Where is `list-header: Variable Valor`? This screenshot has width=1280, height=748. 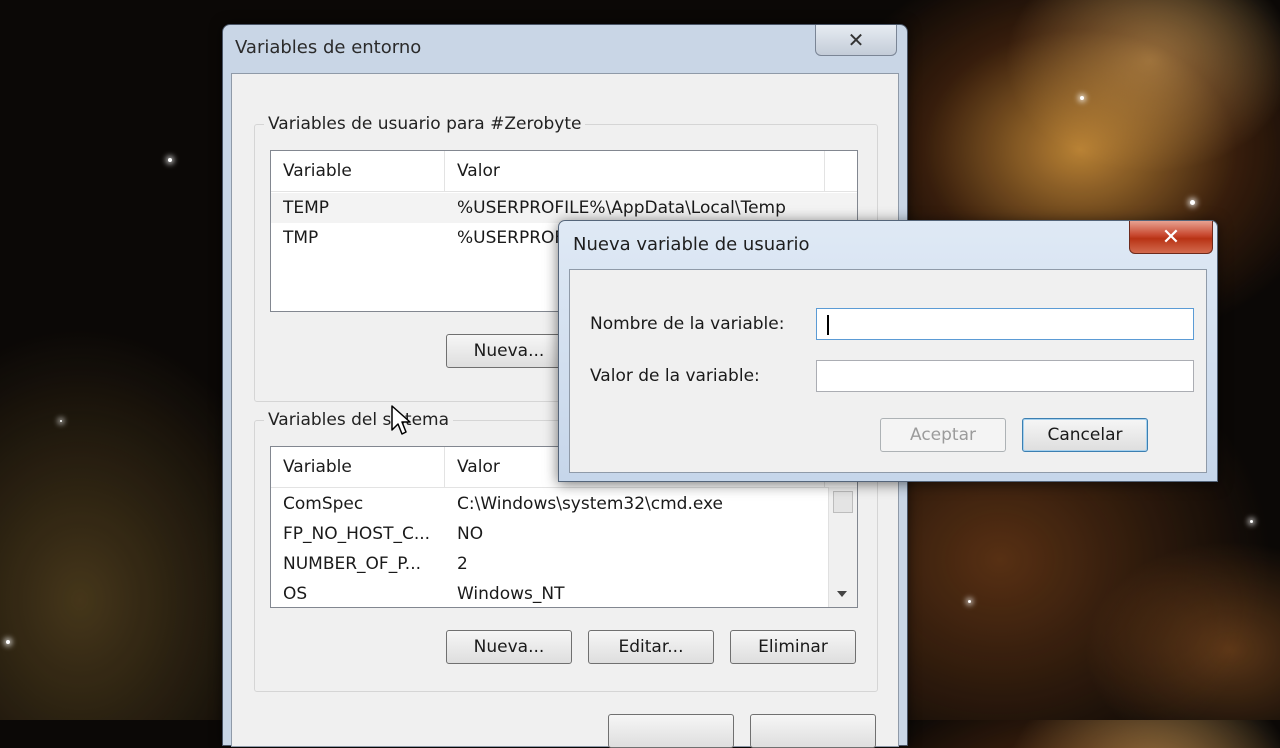
list-header: Variable Valor is located at coordinates (564, 171).